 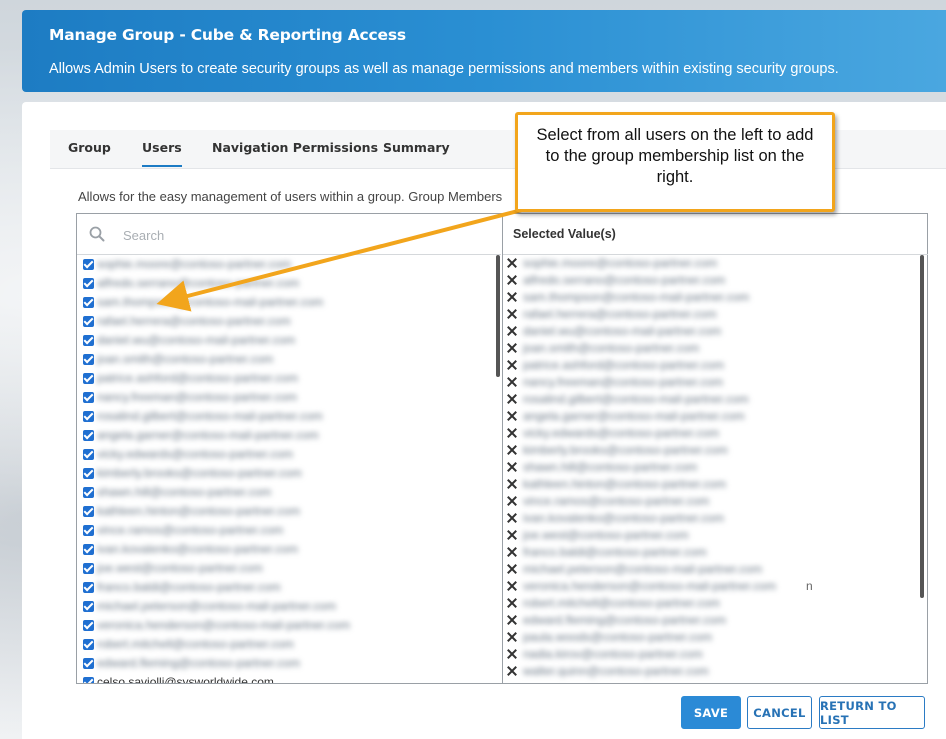 I want to click on selected-row: shawn.hill@contoso-partner.com, so click(x=708, y=467).